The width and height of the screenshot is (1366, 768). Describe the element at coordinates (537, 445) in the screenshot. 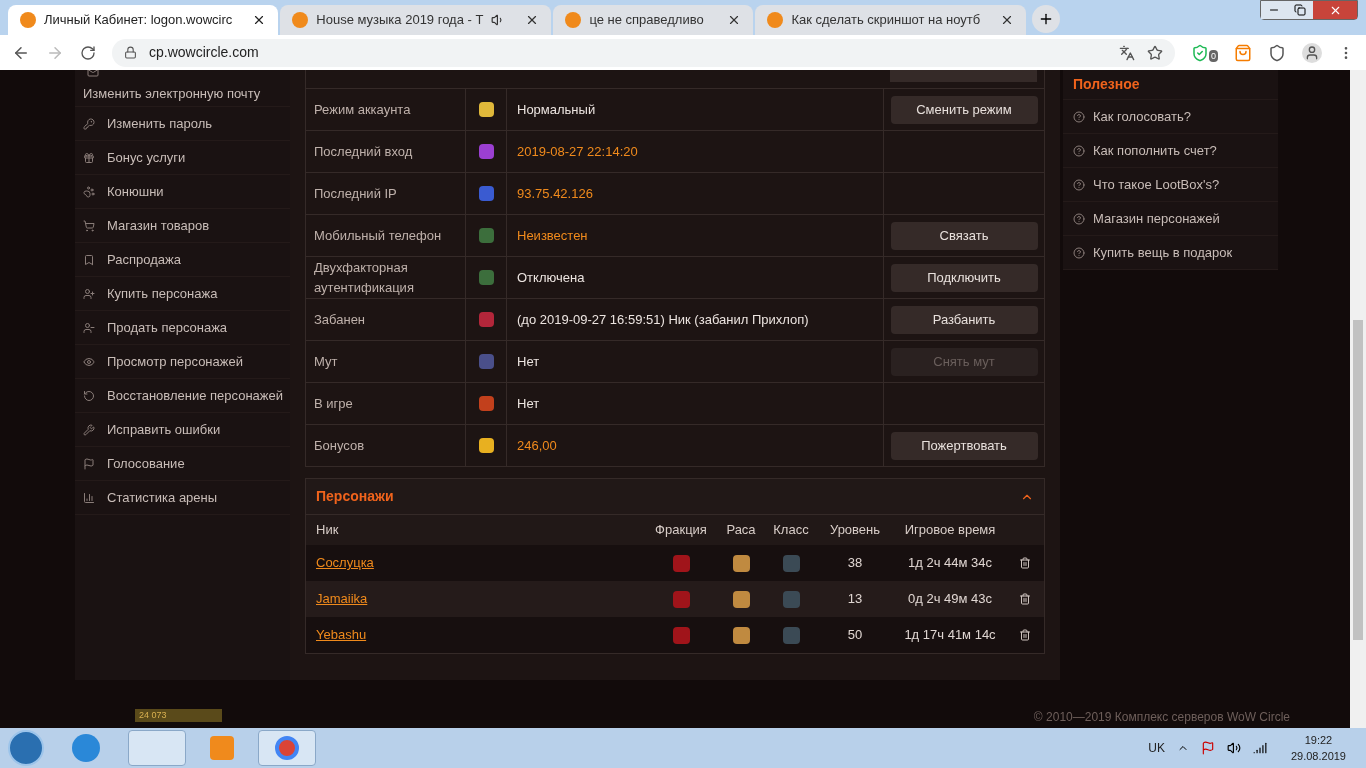

I see `field-value: 246,00` at that location.